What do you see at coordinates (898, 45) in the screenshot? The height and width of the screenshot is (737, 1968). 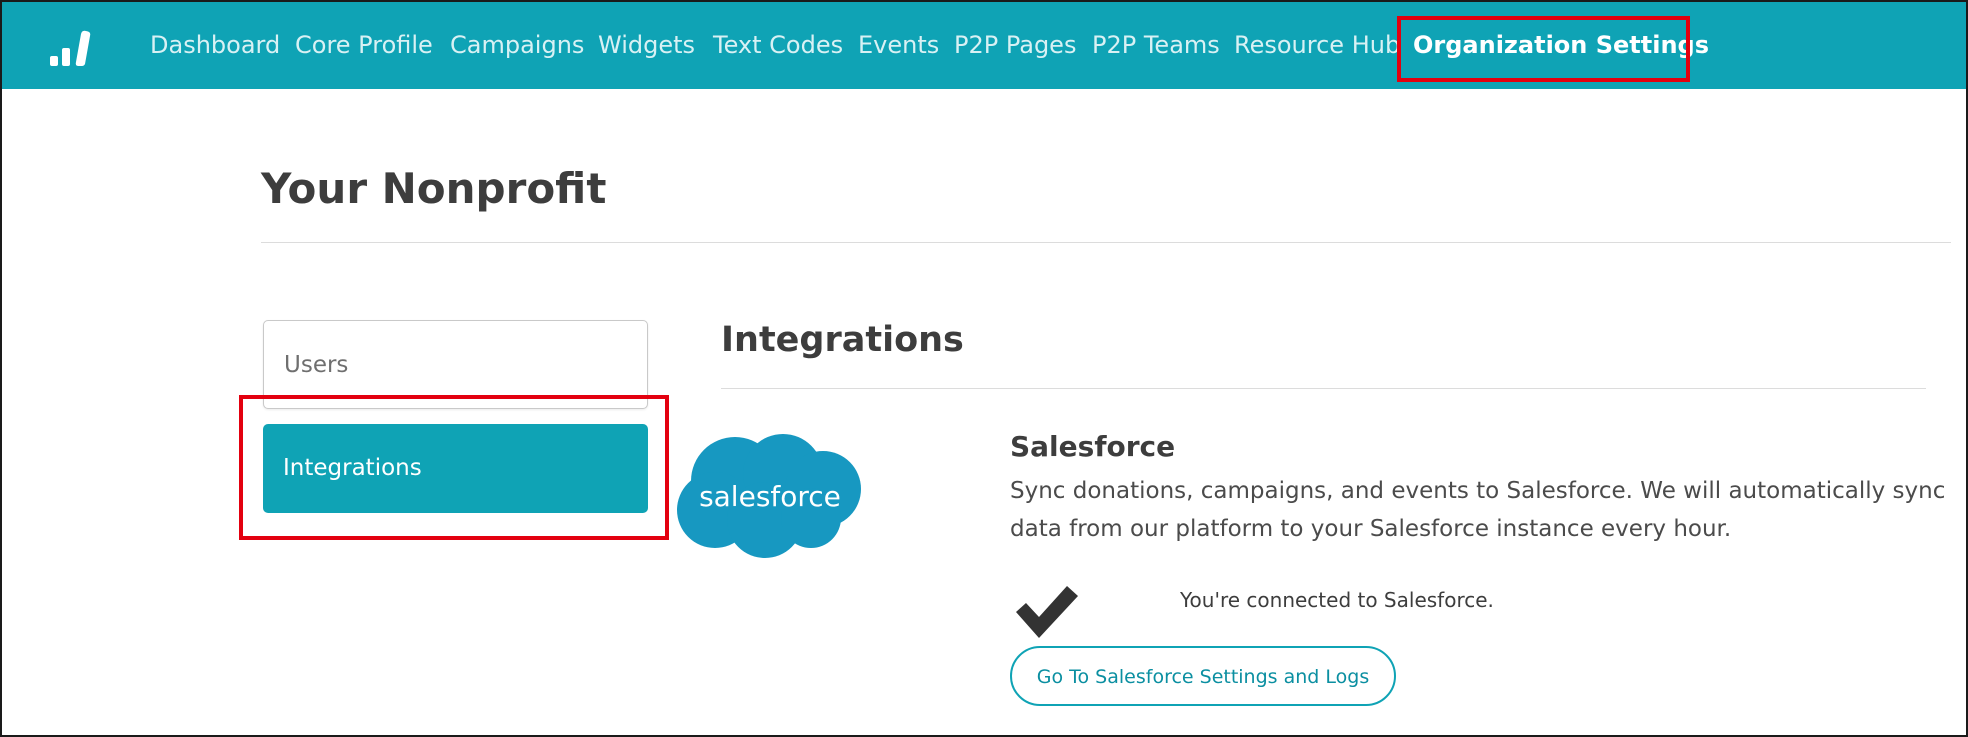 I see `nav-item-events: Events` at bounding box center [898, 45].